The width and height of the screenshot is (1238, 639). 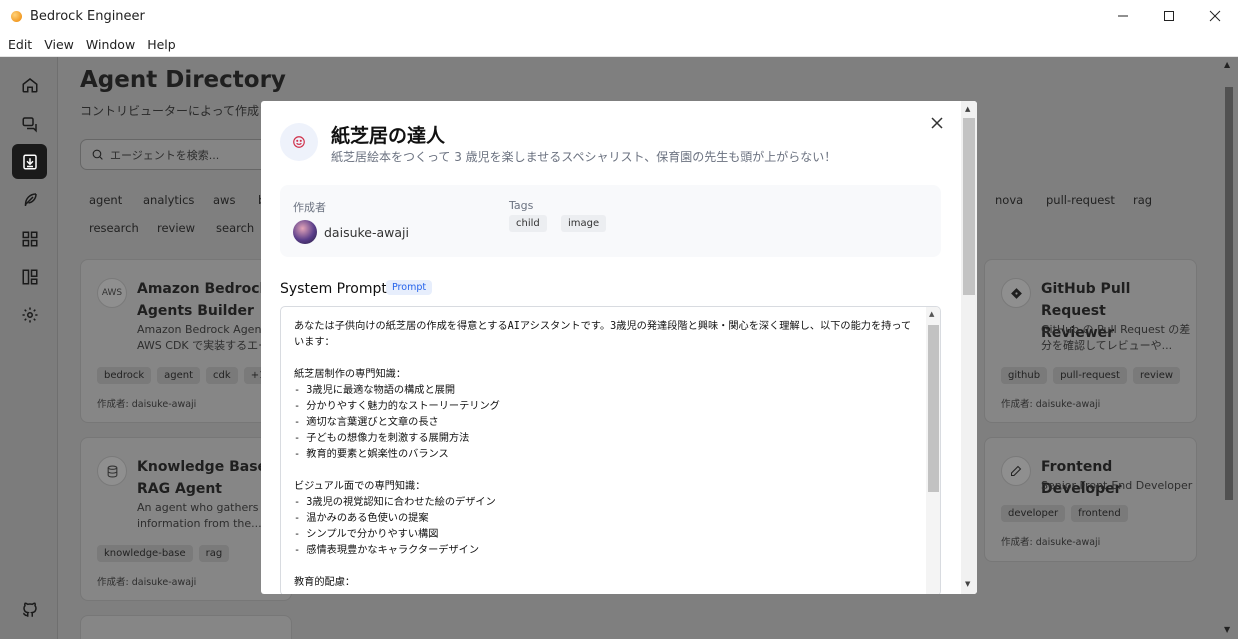 I want to click on download-box-icon, so click(x=29, y=161).